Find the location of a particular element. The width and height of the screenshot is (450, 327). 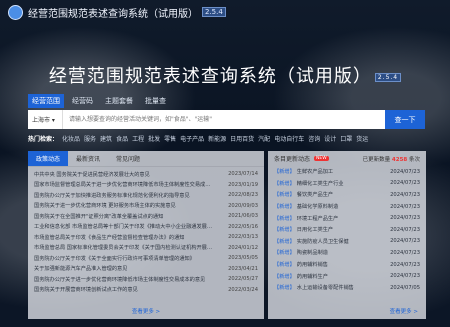

news-row: 国务院关于开展营商环境创新试点工作的意见 2022/03/24 is located at coordinates (146, 290).